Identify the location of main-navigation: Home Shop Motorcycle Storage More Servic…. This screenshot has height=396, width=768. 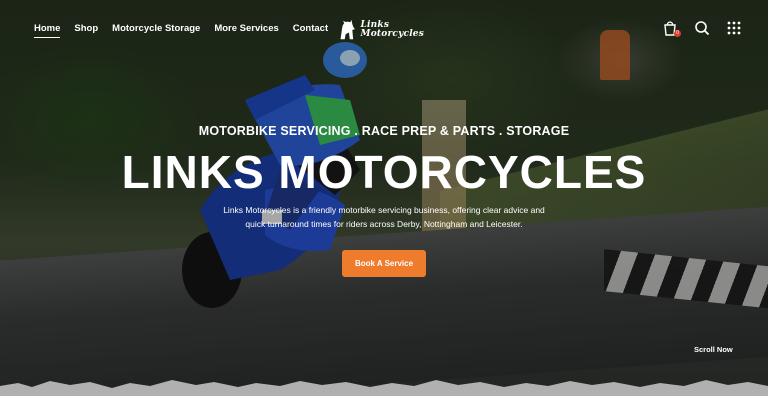
(181, 30).